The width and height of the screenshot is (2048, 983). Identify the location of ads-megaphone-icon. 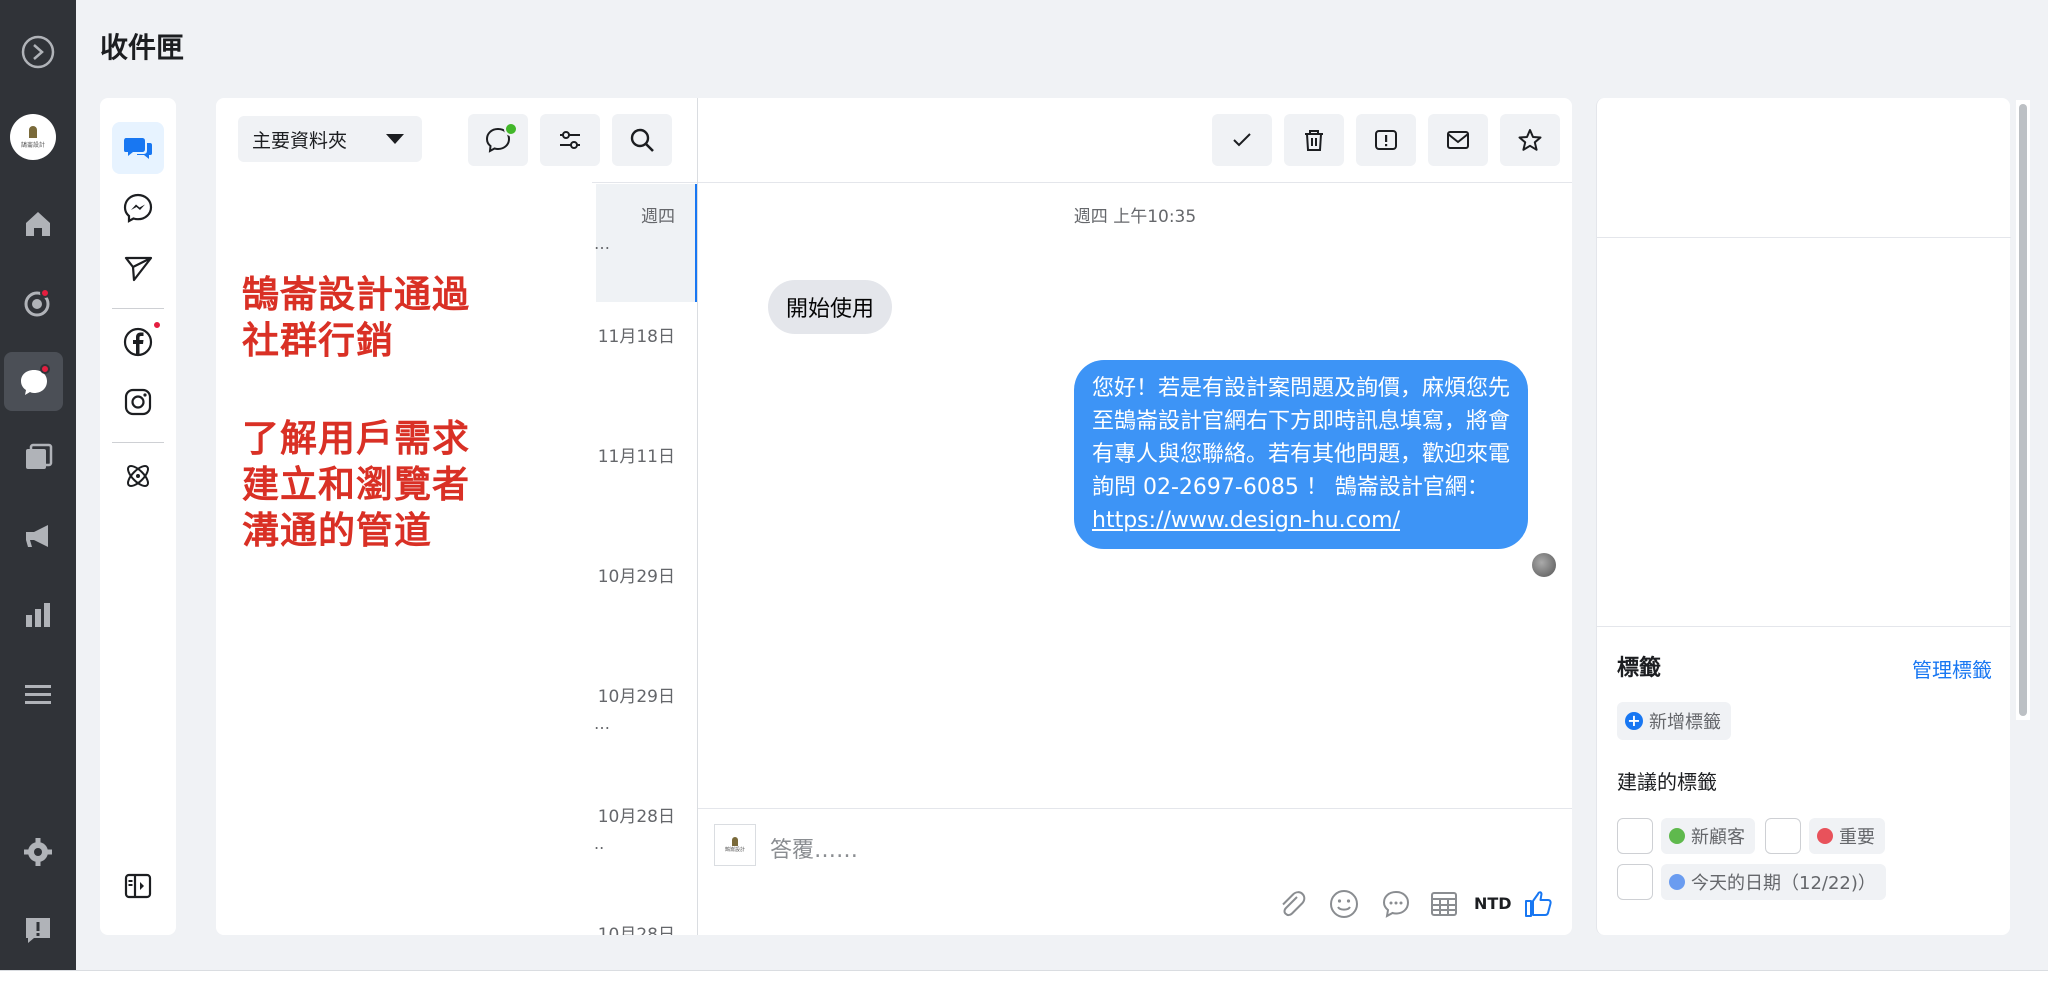
(38, 536).